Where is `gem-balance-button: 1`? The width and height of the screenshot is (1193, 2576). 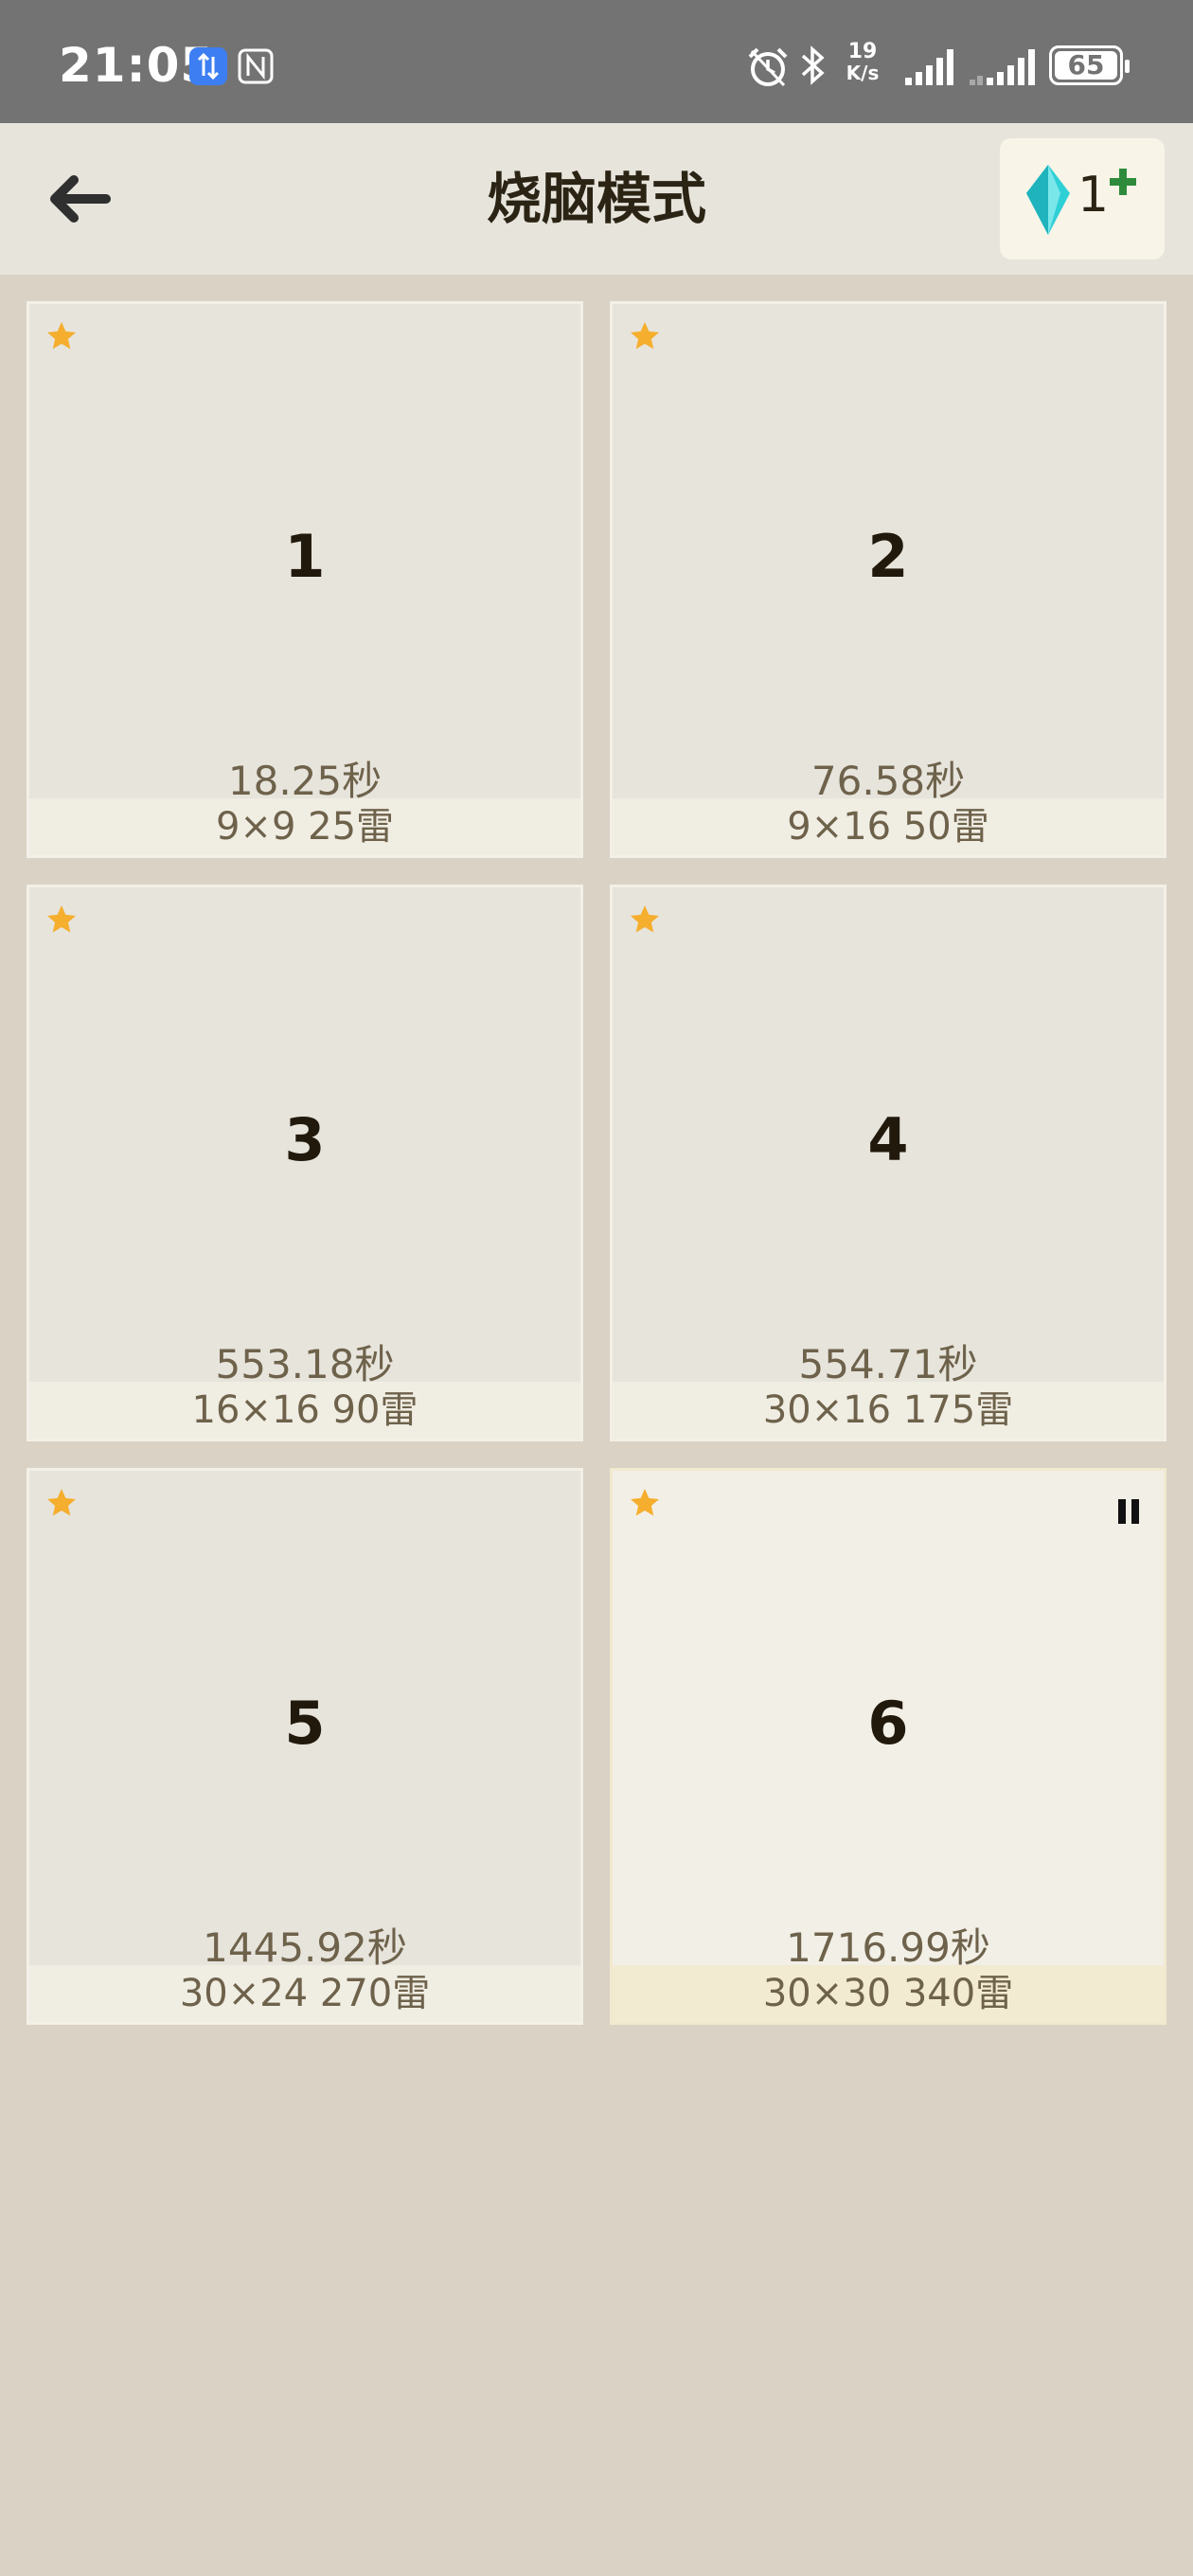 gem-balance-button: 1 is located at coordinates (1082, 198).